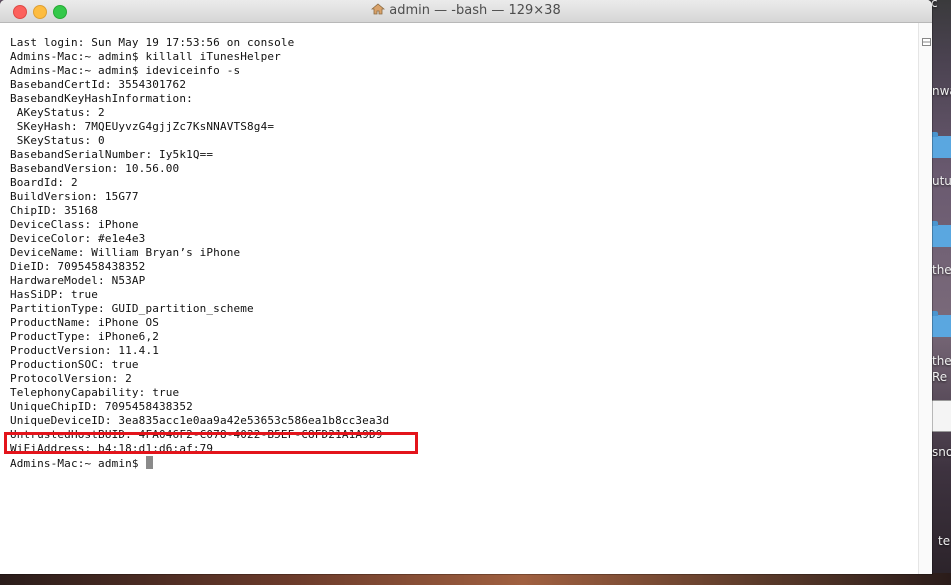  I want to click on terminal-line: Admins-Mac:~ admin$ killall iTunesHelper, so click(145, 56).